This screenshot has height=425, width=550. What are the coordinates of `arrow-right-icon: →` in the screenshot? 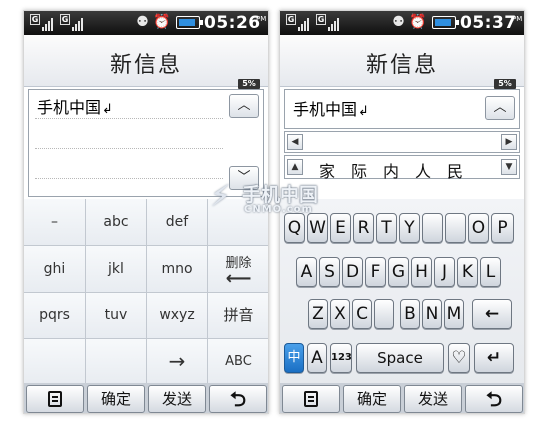 It's located at (177, 361).